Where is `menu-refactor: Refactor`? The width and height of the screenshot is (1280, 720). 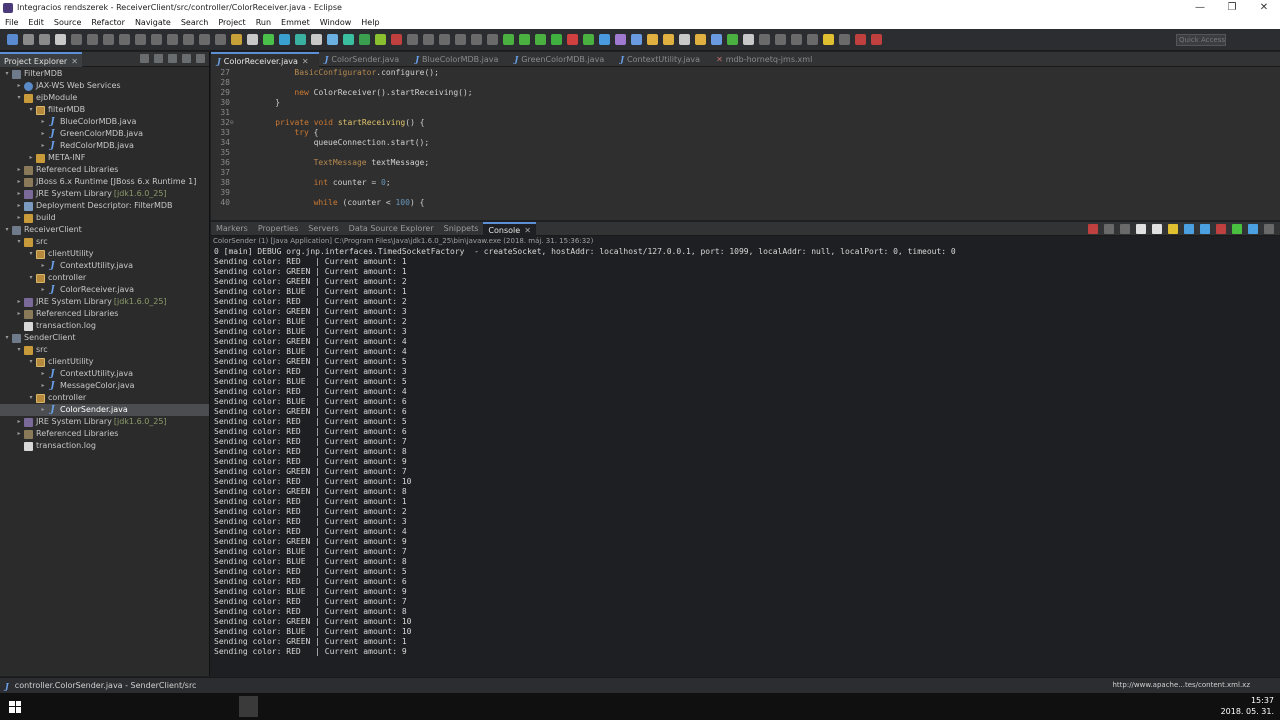 menu-refactor: Refactor is located at coordinates (108, 22).